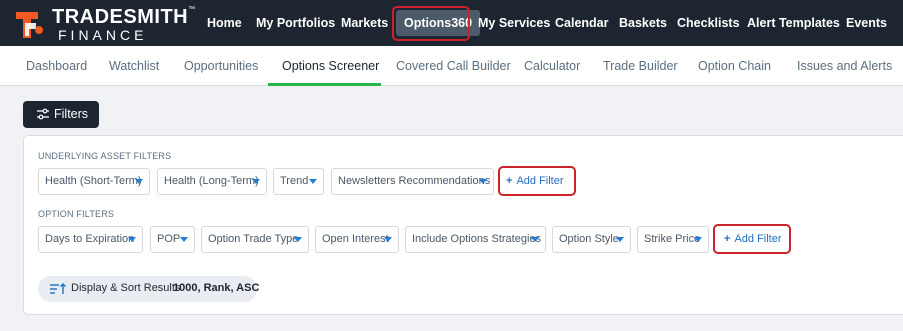  Describe the element at coordinates (71, 114) in the screenshot. I see `filters-button-label: Filters` at that location.